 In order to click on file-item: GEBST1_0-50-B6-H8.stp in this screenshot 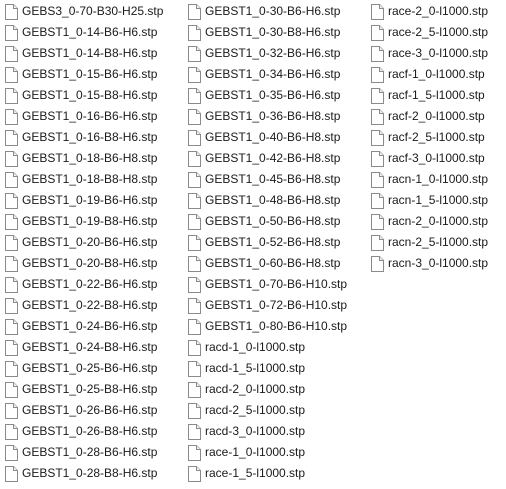, I will do `click(267, 221)`.